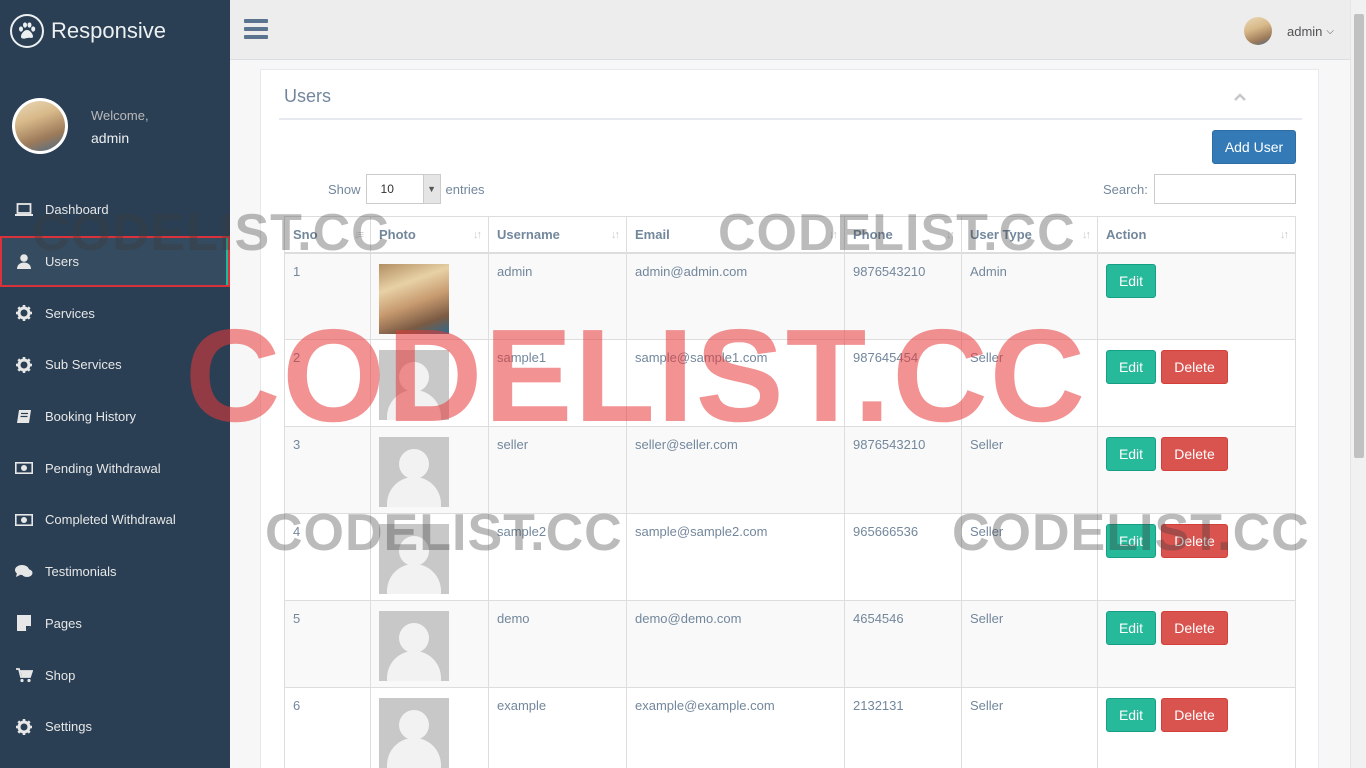 The width and height of the screenshot is (1366, 768). Describe the element at coordinates (115, 572) in the screenshot. I see `sidebar-item-testimonials: Testimonials` at that location.